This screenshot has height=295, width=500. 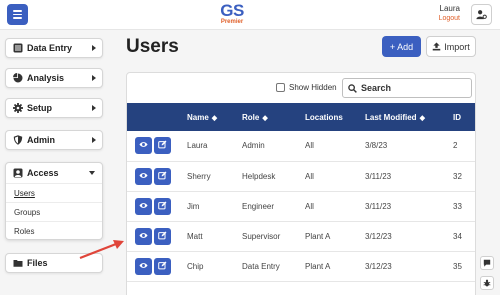 I want to click on annotation-arrow, so click(x=101, y=250).